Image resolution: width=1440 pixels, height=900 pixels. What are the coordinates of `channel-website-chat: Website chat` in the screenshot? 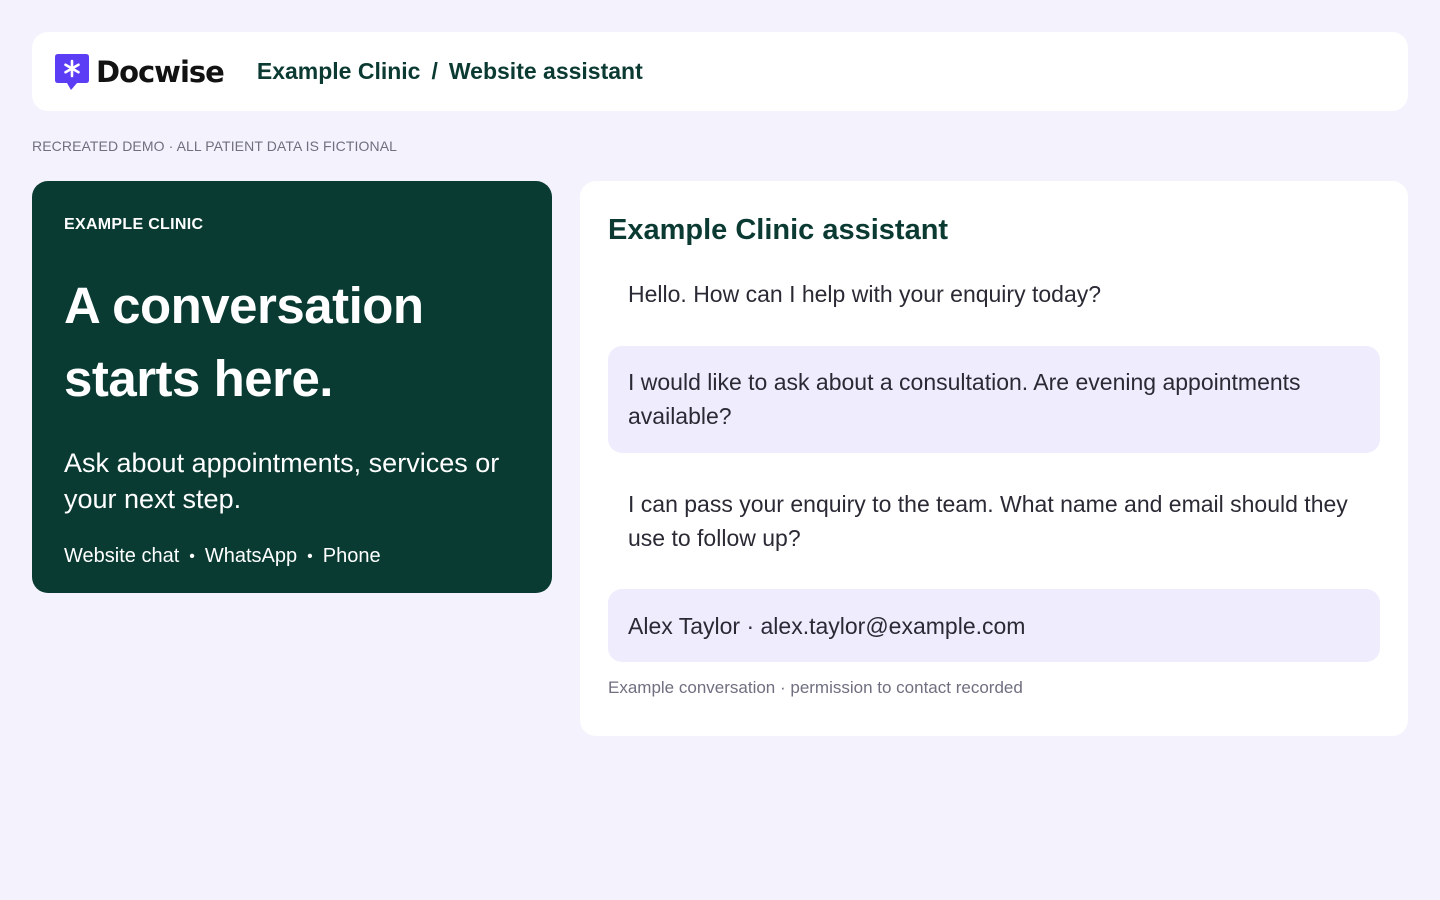 It's located at (122, 556).